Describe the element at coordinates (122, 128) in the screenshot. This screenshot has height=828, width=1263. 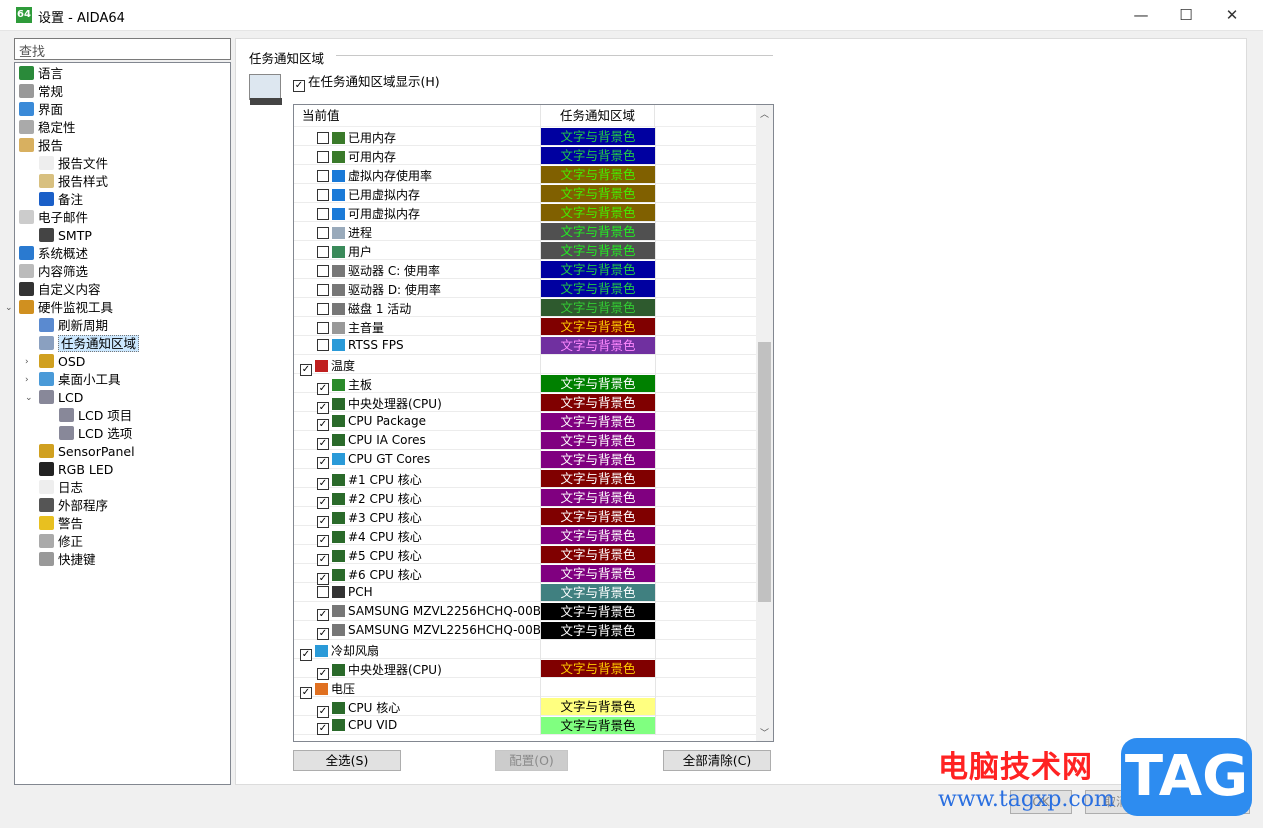
I see `sidebar-item: 稳定性` at that location.